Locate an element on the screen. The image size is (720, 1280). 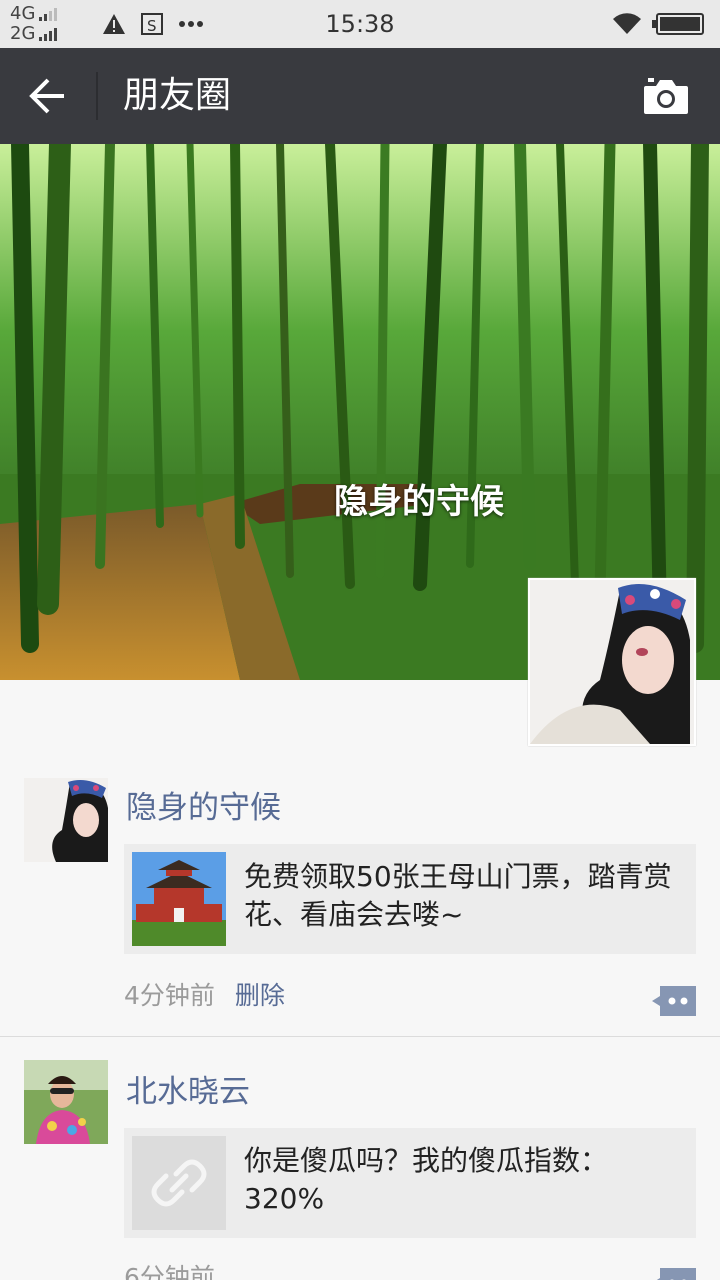
shared-link-card: 免费领取50张王母山门票，踏青赏花、看庙会去喽~ is located at coordinates (410, 899).